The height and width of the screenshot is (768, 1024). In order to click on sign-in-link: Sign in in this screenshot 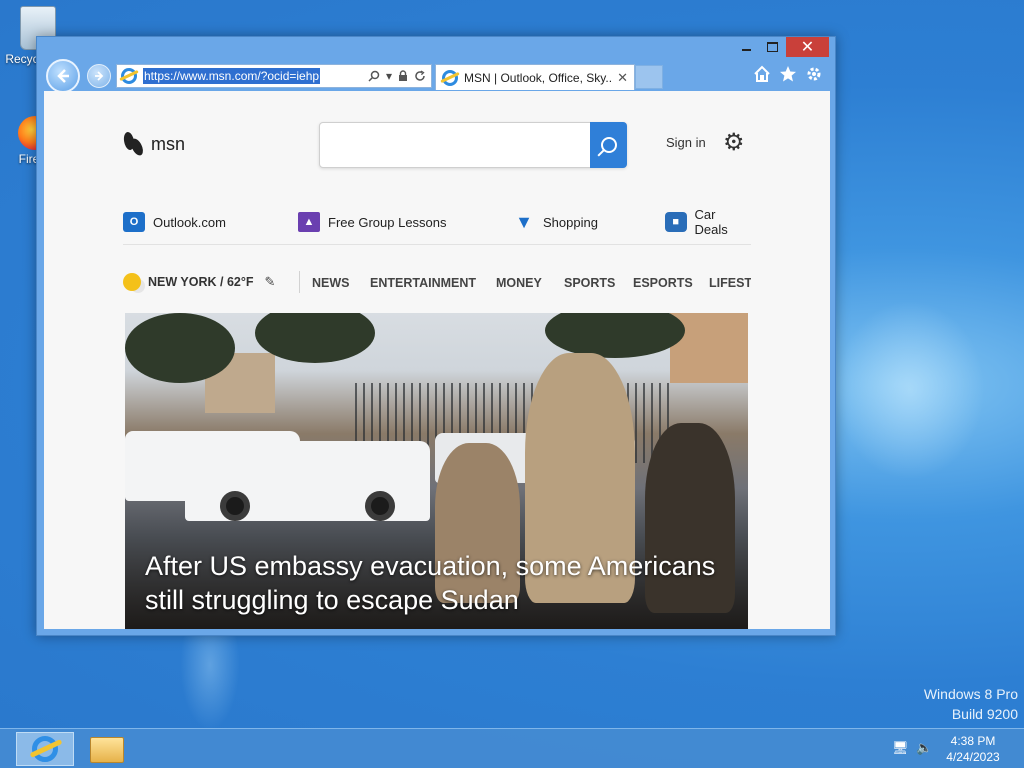, I will do `click(686, 142)`.